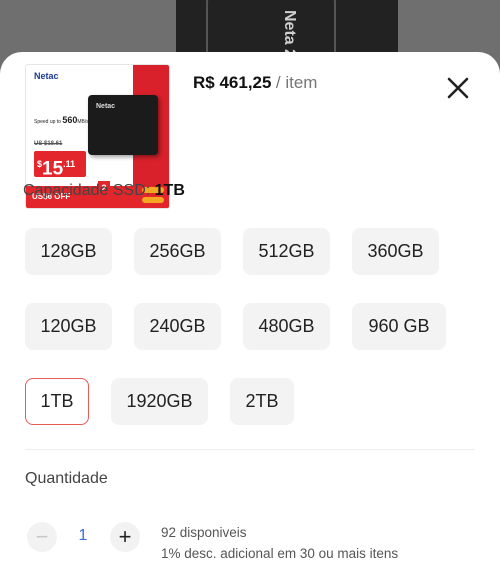 The height and width of the screenshot is (576, 500). Describe the element at coordinates (46, 76) in the screenshot. I see `thumbnail-brand: Netac` at that location.